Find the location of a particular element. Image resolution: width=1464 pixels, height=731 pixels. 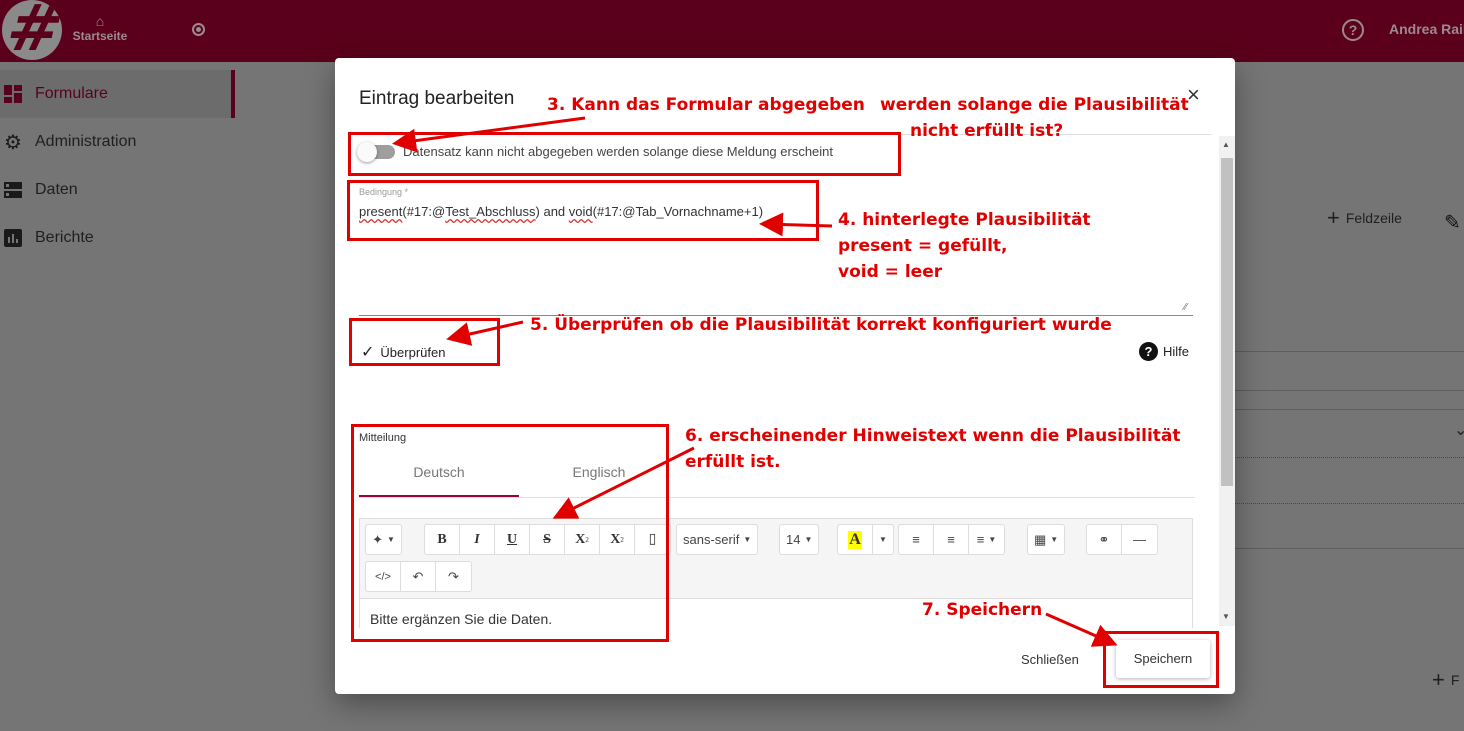

annotation-box-save is located at coordinates (1161, 659).